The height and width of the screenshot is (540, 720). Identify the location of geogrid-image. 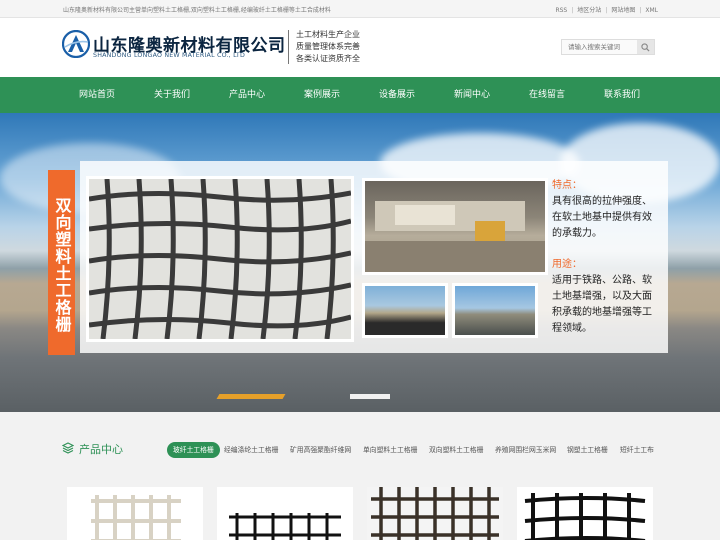
(220, 259).